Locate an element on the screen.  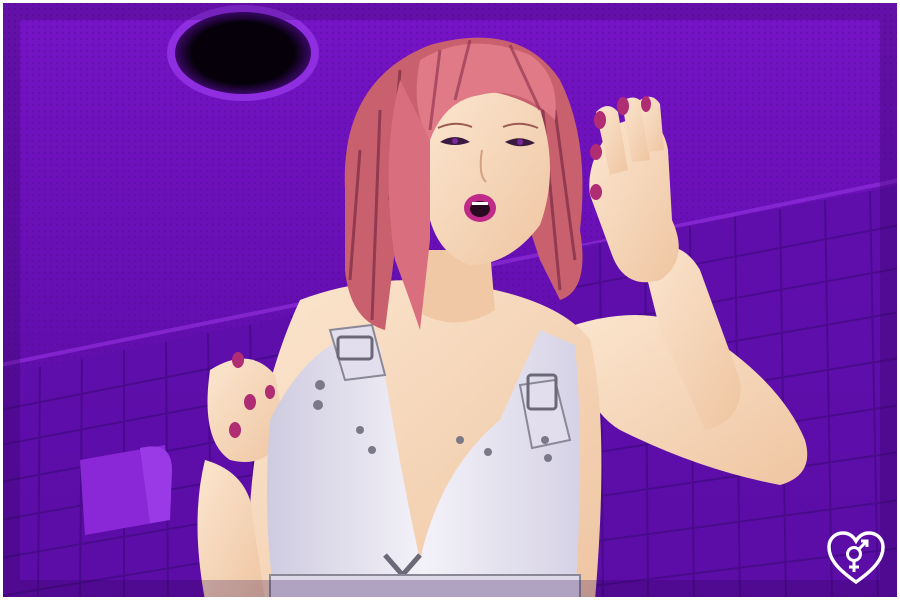
heart-gender-symbol-icon is located at coordinates (856, 558).